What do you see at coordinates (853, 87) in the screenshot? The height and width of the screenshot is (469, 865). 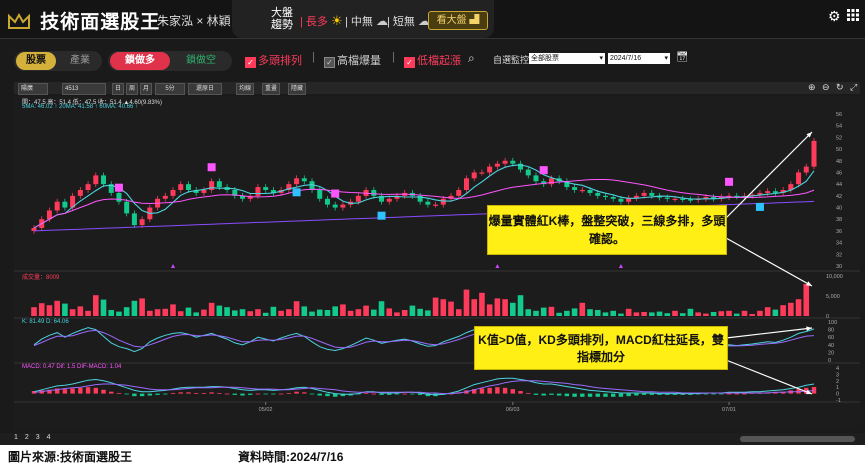 I see `expand-icon: ⤢` at bounding box center [853, 87].